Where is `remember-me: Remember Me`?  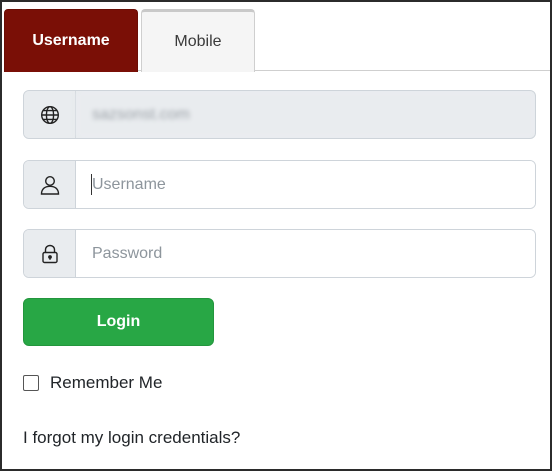 remember-me: Remember Me is located at coordinates (92, 383).